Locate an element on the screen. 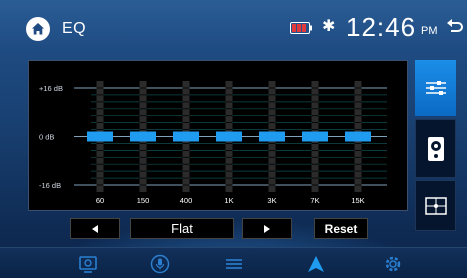 This screenshot has height=278, width=467. dock-voice-button is located at coordinates (160, 264).